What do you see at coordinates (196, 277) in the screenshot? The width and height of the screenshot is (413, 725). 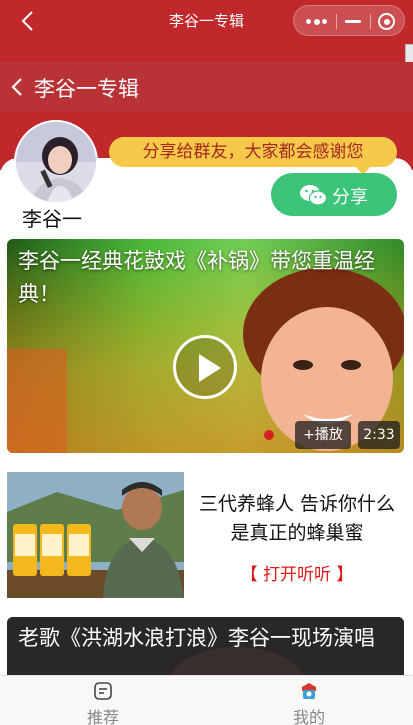 I see `video-title: 李谷一经典花鼓戏《补锅》带您重温经典！` at bounding box center [196, 277].